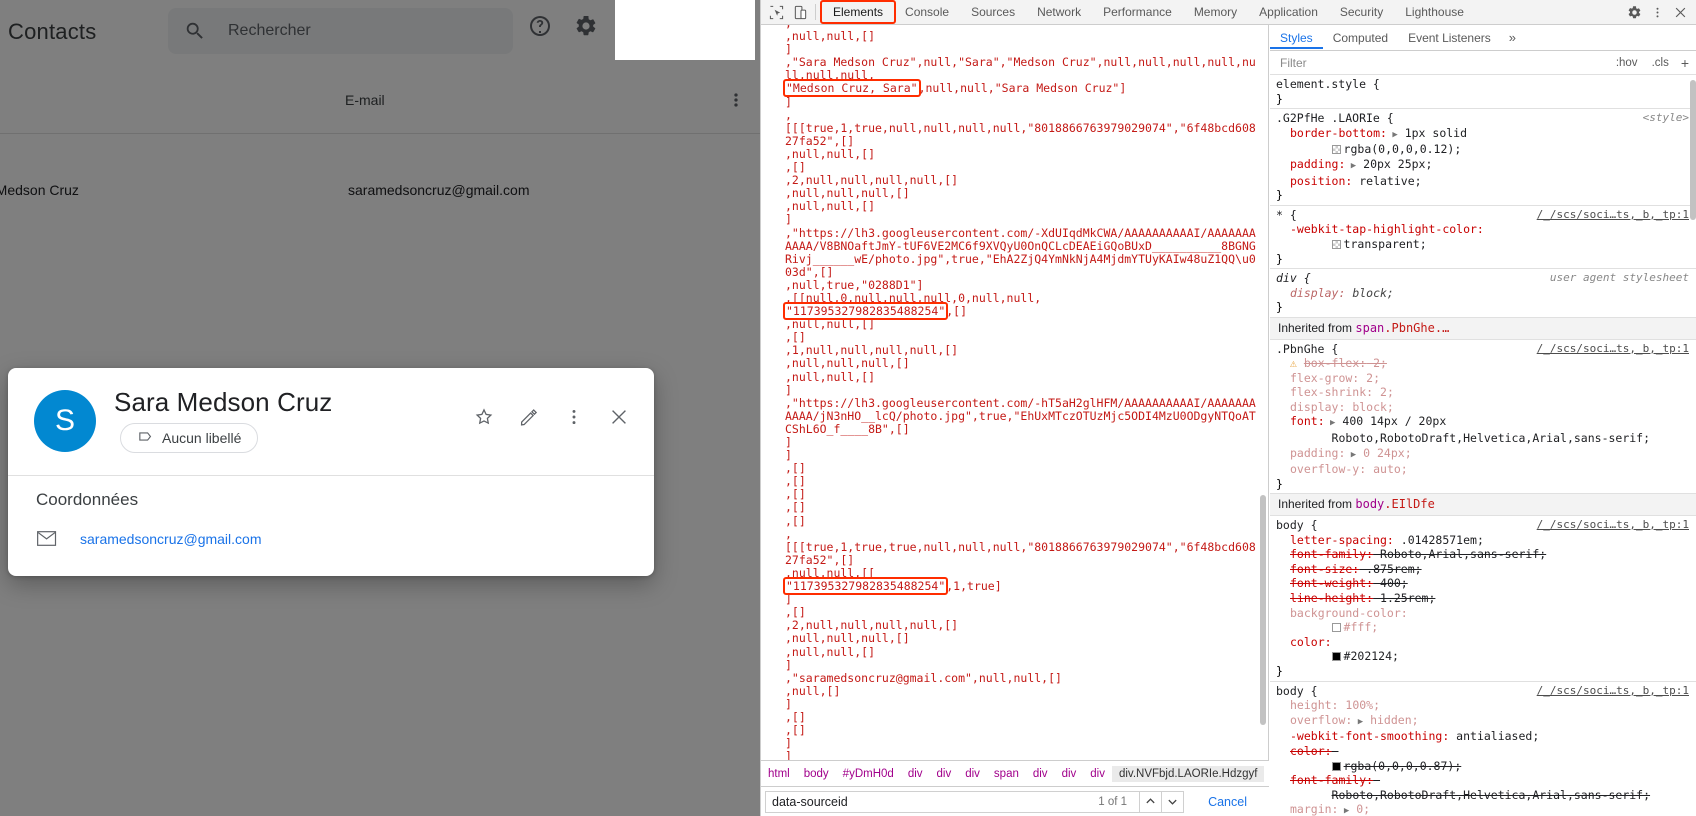 Image resolution: width=1696 pixels, height=816 pixels. I want to click on style-rule-selector: .G2PfHe .LAORIe {, so click(1486, 118).